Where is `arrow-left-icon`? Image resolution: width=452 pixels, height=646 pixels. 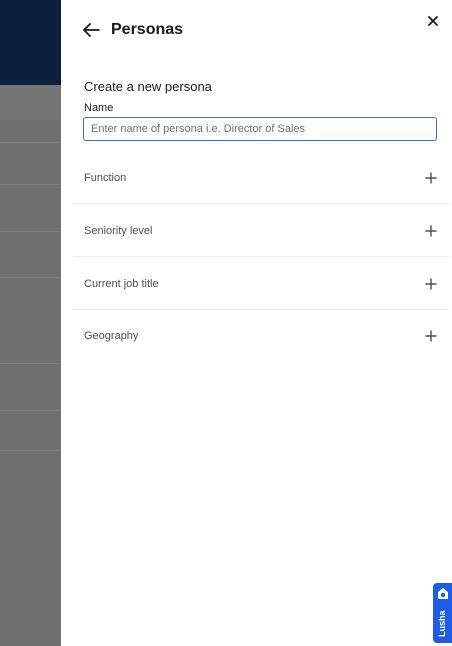
arrow-left-icon is located at coordinates (91, 30).